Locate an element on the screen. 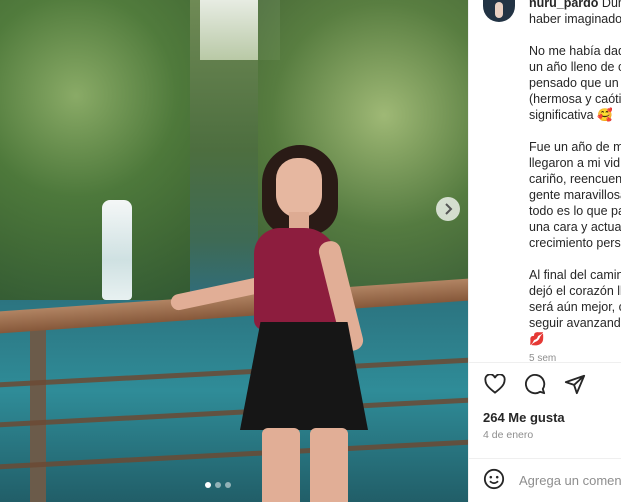 The image size is (621, 502). caption-time-ago: 5 sem is located at coordinates (542, 357).